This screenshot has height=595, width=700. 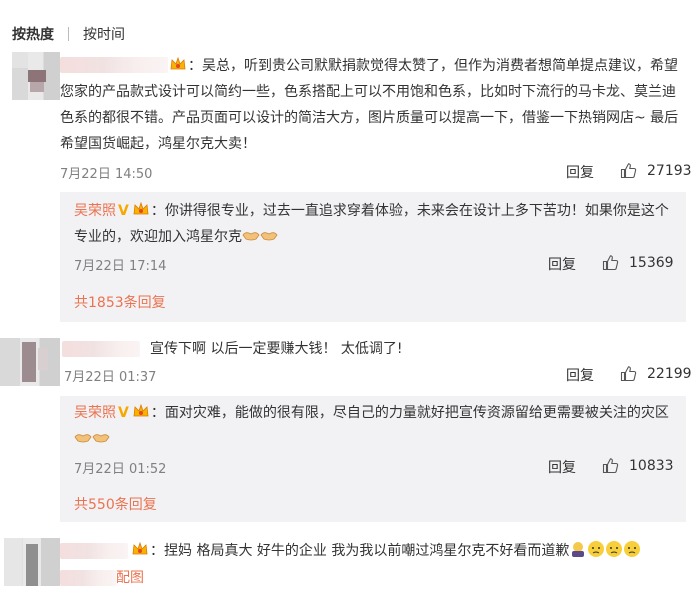 What do you see at coordinates (651, 465) in the screenshot?
I see `like-count: 10833` at bounding box center [651, 465].